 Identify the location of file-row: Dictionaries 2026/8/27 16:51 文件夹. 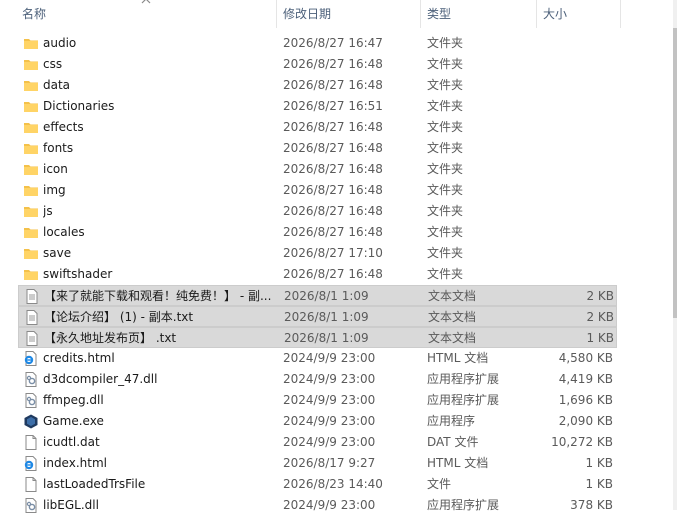
(317, 106).